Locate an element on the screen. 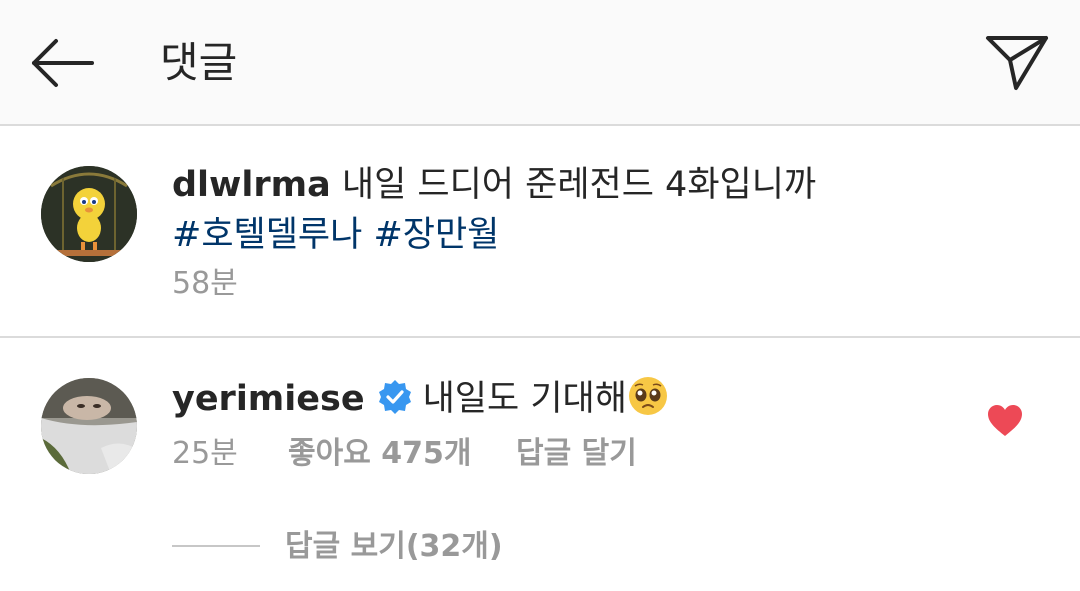 This screenshot has height=591, width=1080. post-author-avatar is located at coordinates (89, 214).